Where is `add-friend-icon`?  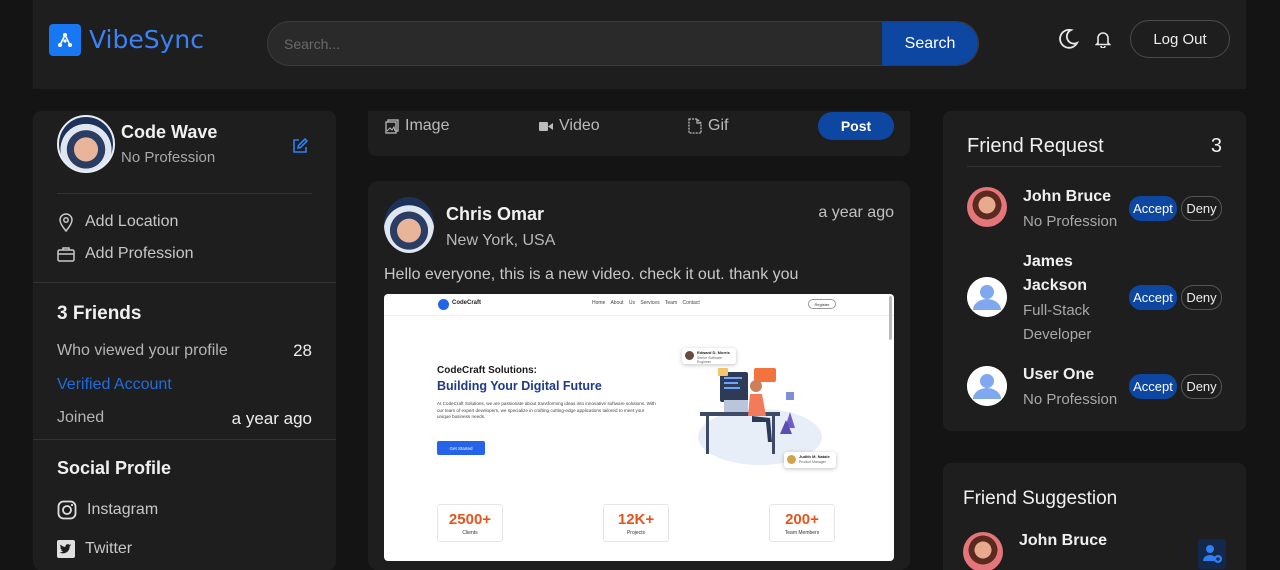
add-friend-icon is located at coordinates (1212, 554).